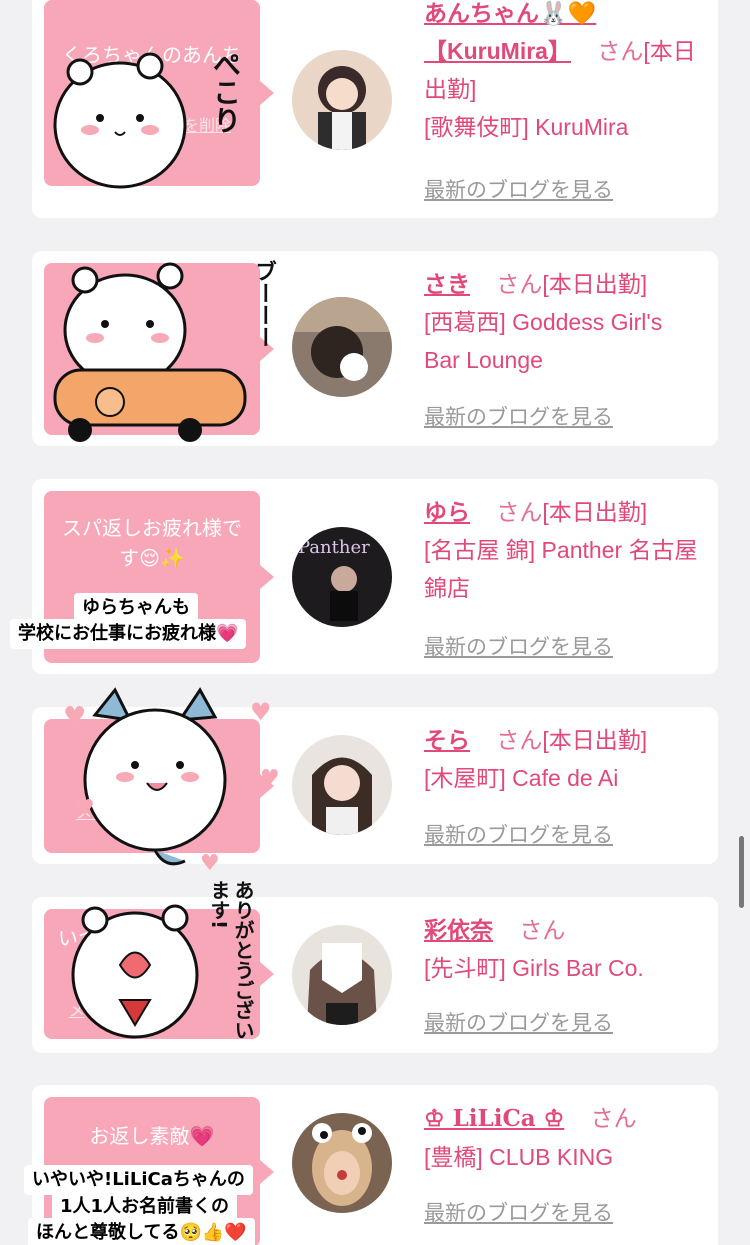 Image resolution: width=750 pixels, height=1245 pixels. I want to click on sticker-text: ありがとうございます!, so click(231, 960).